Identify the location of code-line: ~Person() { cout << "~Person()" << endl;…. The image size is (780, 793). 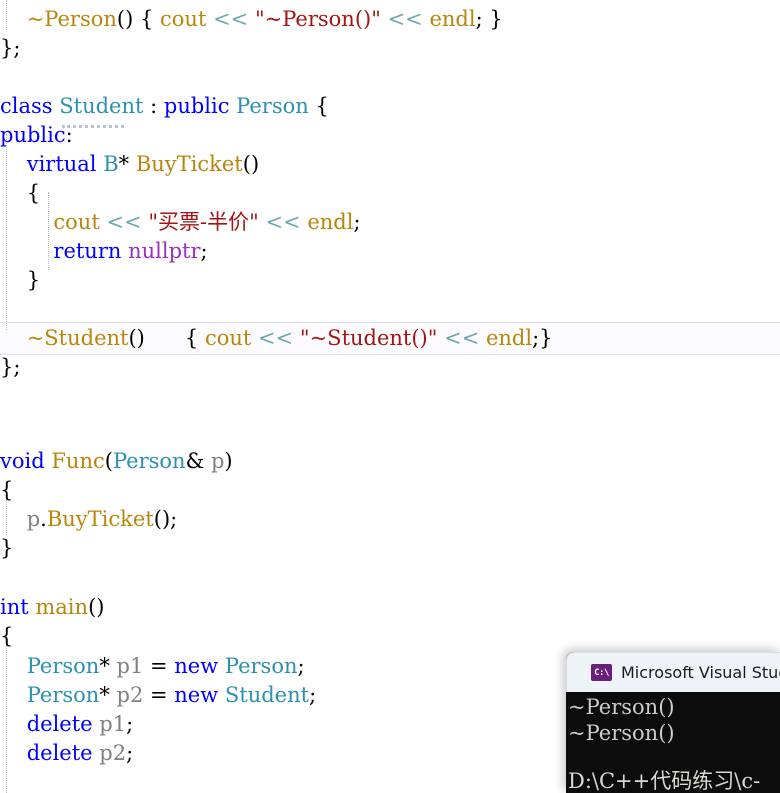
(390, 19).